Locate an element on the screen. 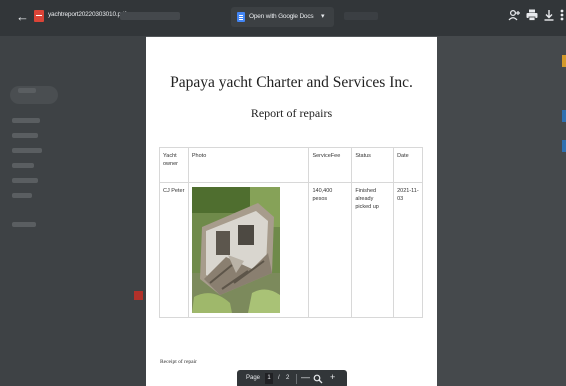  add-person-icon is located at coordinates (514, 15).